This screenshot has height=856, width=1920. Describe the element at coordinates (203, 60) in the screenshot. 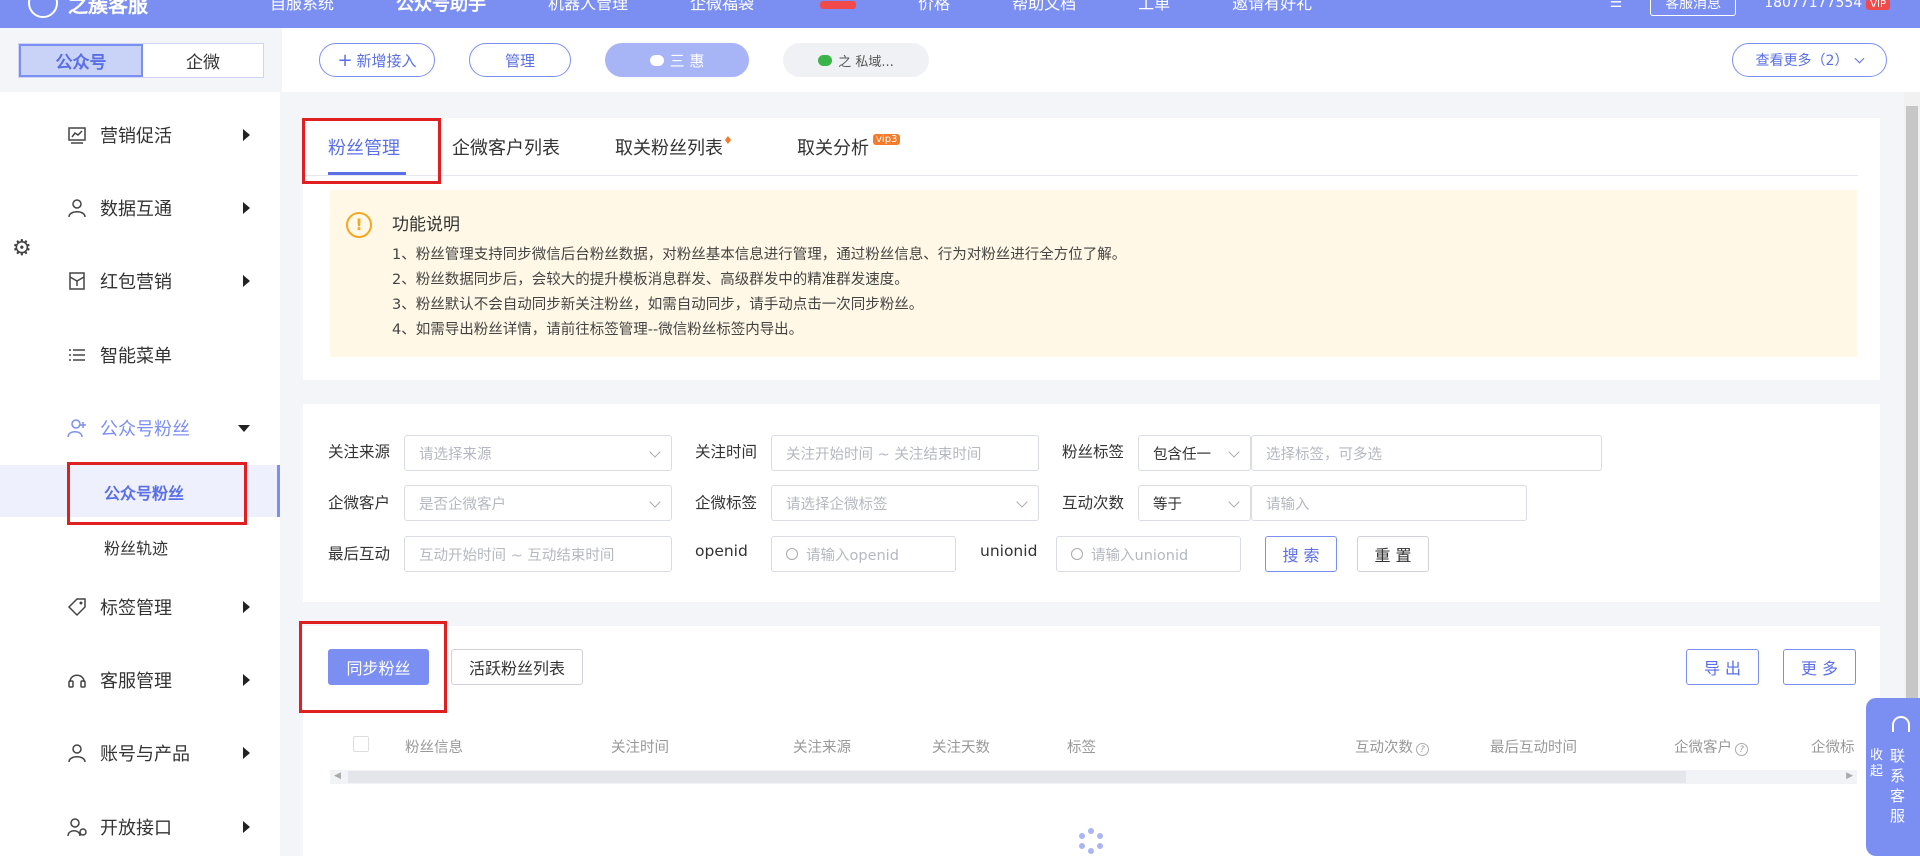

I see `switch-wecom: 企微` at that location.